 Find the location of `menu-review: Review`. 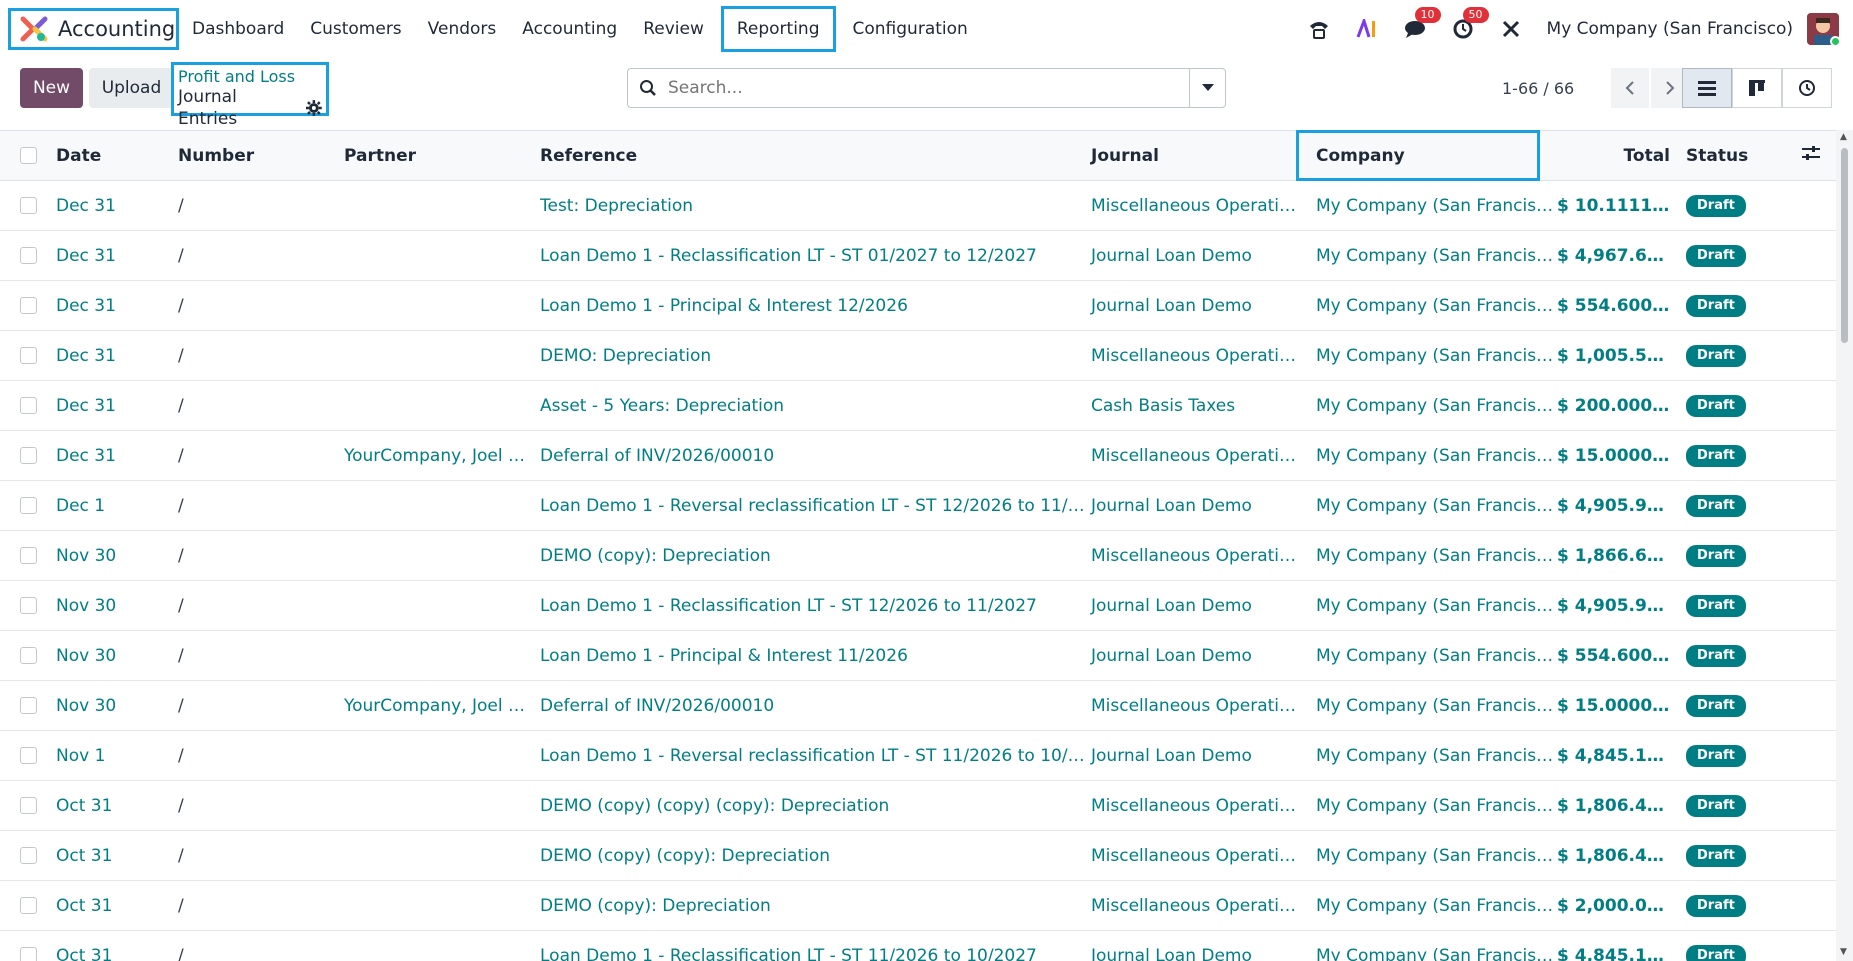

menu-review: Review is located at coordinates (673, 29).